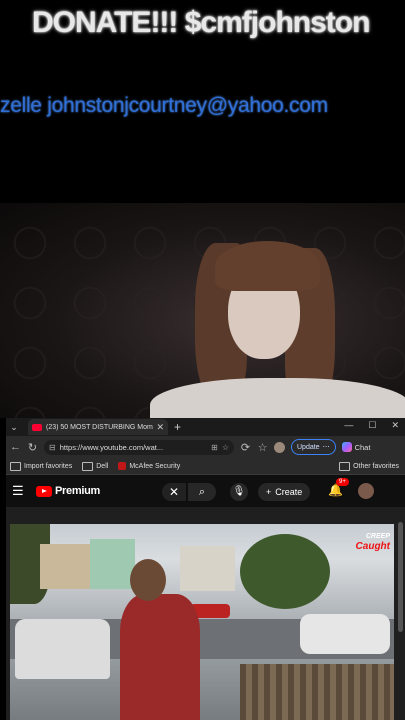  Describe the element at coordinates (346, 447) in the screenshot. I see `copilot-icon` at that location.